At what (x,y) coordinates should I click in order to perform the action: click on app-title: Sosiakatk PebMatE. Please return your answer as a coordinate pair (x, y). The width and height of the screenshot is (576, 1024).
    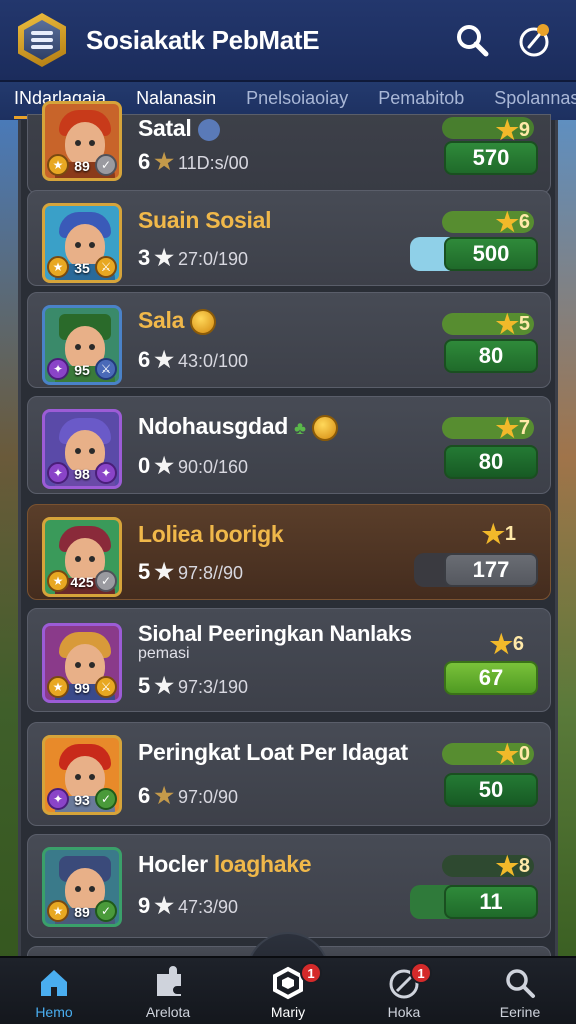
    Looking at the image, I should click on (203, 39).